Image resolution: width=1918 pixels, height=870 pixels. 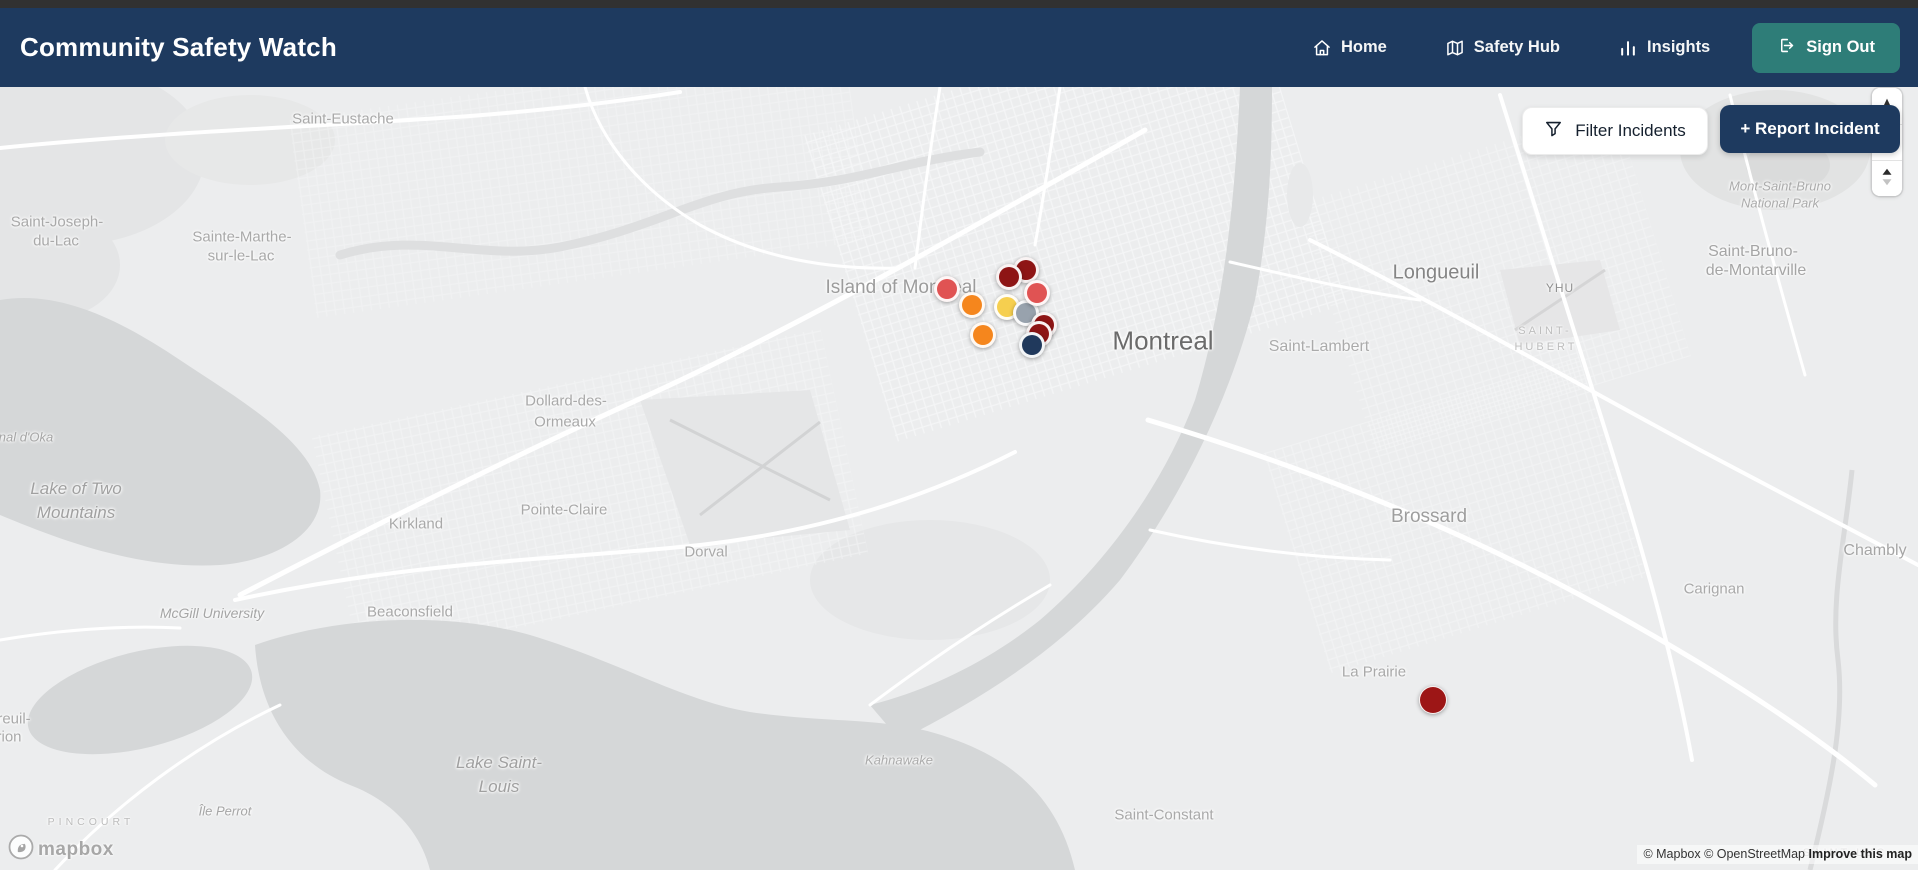 I want to click on sign-out-icon, so click(x=1786, y=48).